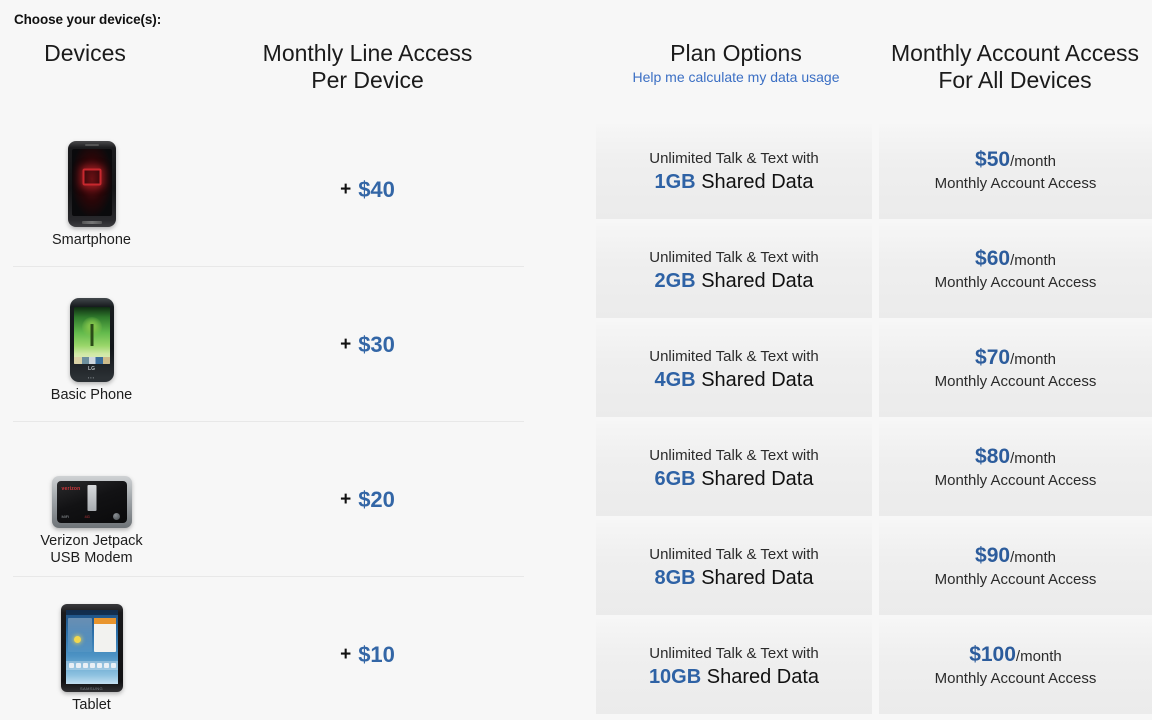 The width and height of the screenshot is (1152, 720). What do you see at coordinates (91, 665) in the screenshot?
I see `tablet-app-dock` at bounding box center [91, 665].